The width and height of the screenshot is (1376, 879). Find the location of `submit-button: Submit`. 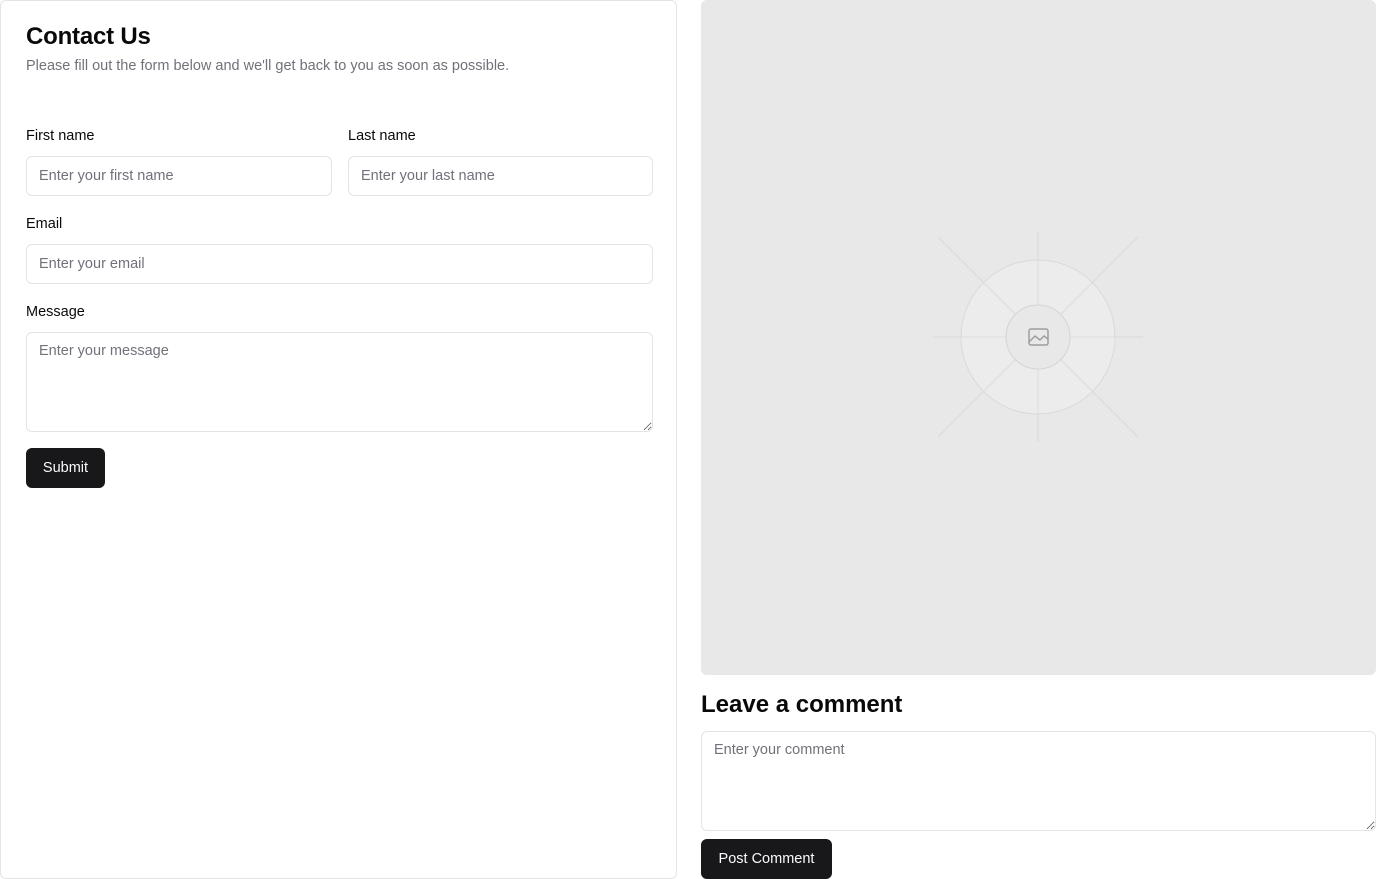

submit-button: Submit is located at coordinates (65, 468).